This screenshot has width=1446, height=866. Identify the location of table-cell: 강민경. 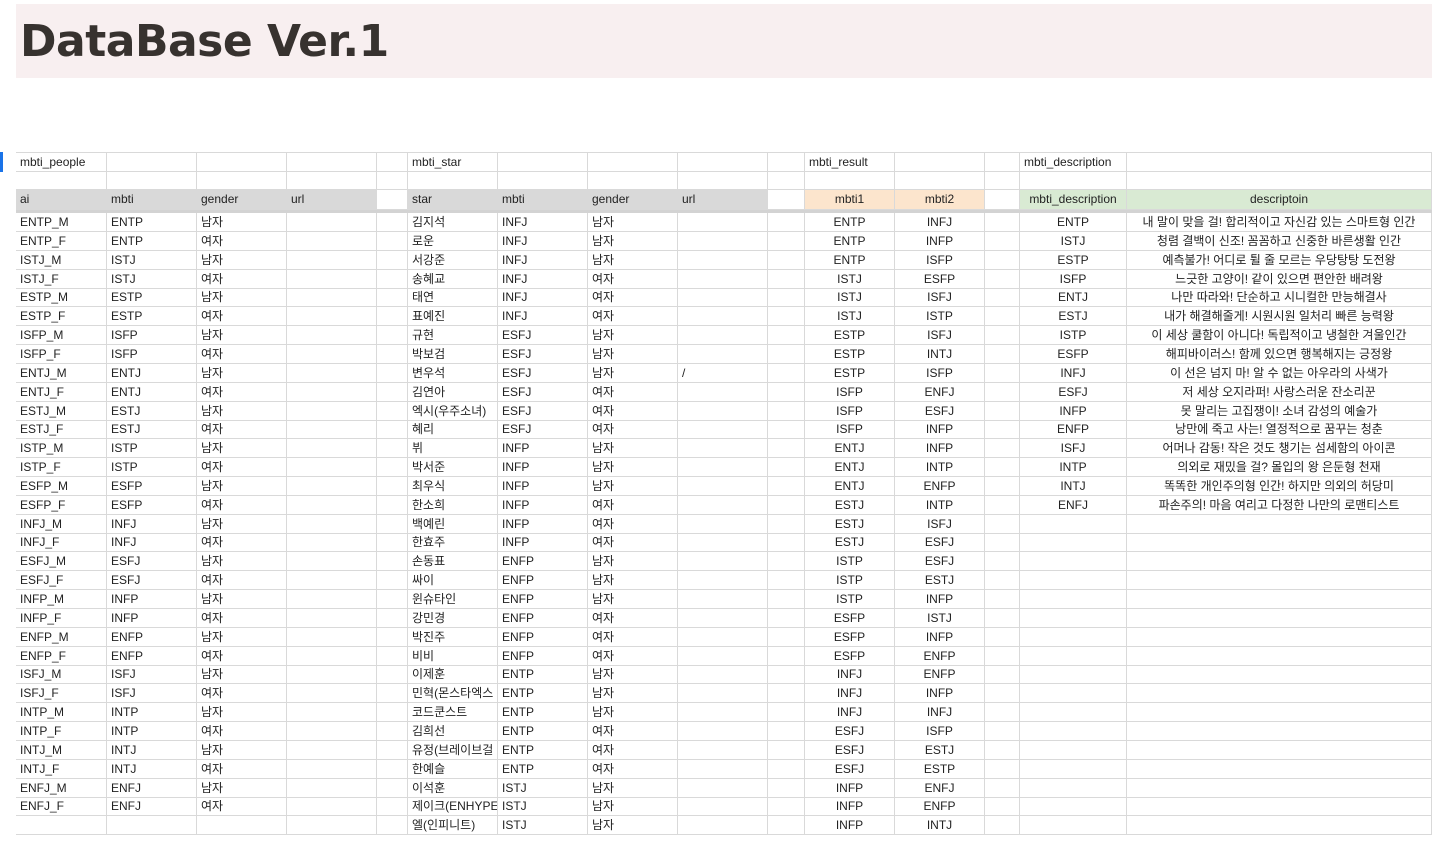
(453, 618).